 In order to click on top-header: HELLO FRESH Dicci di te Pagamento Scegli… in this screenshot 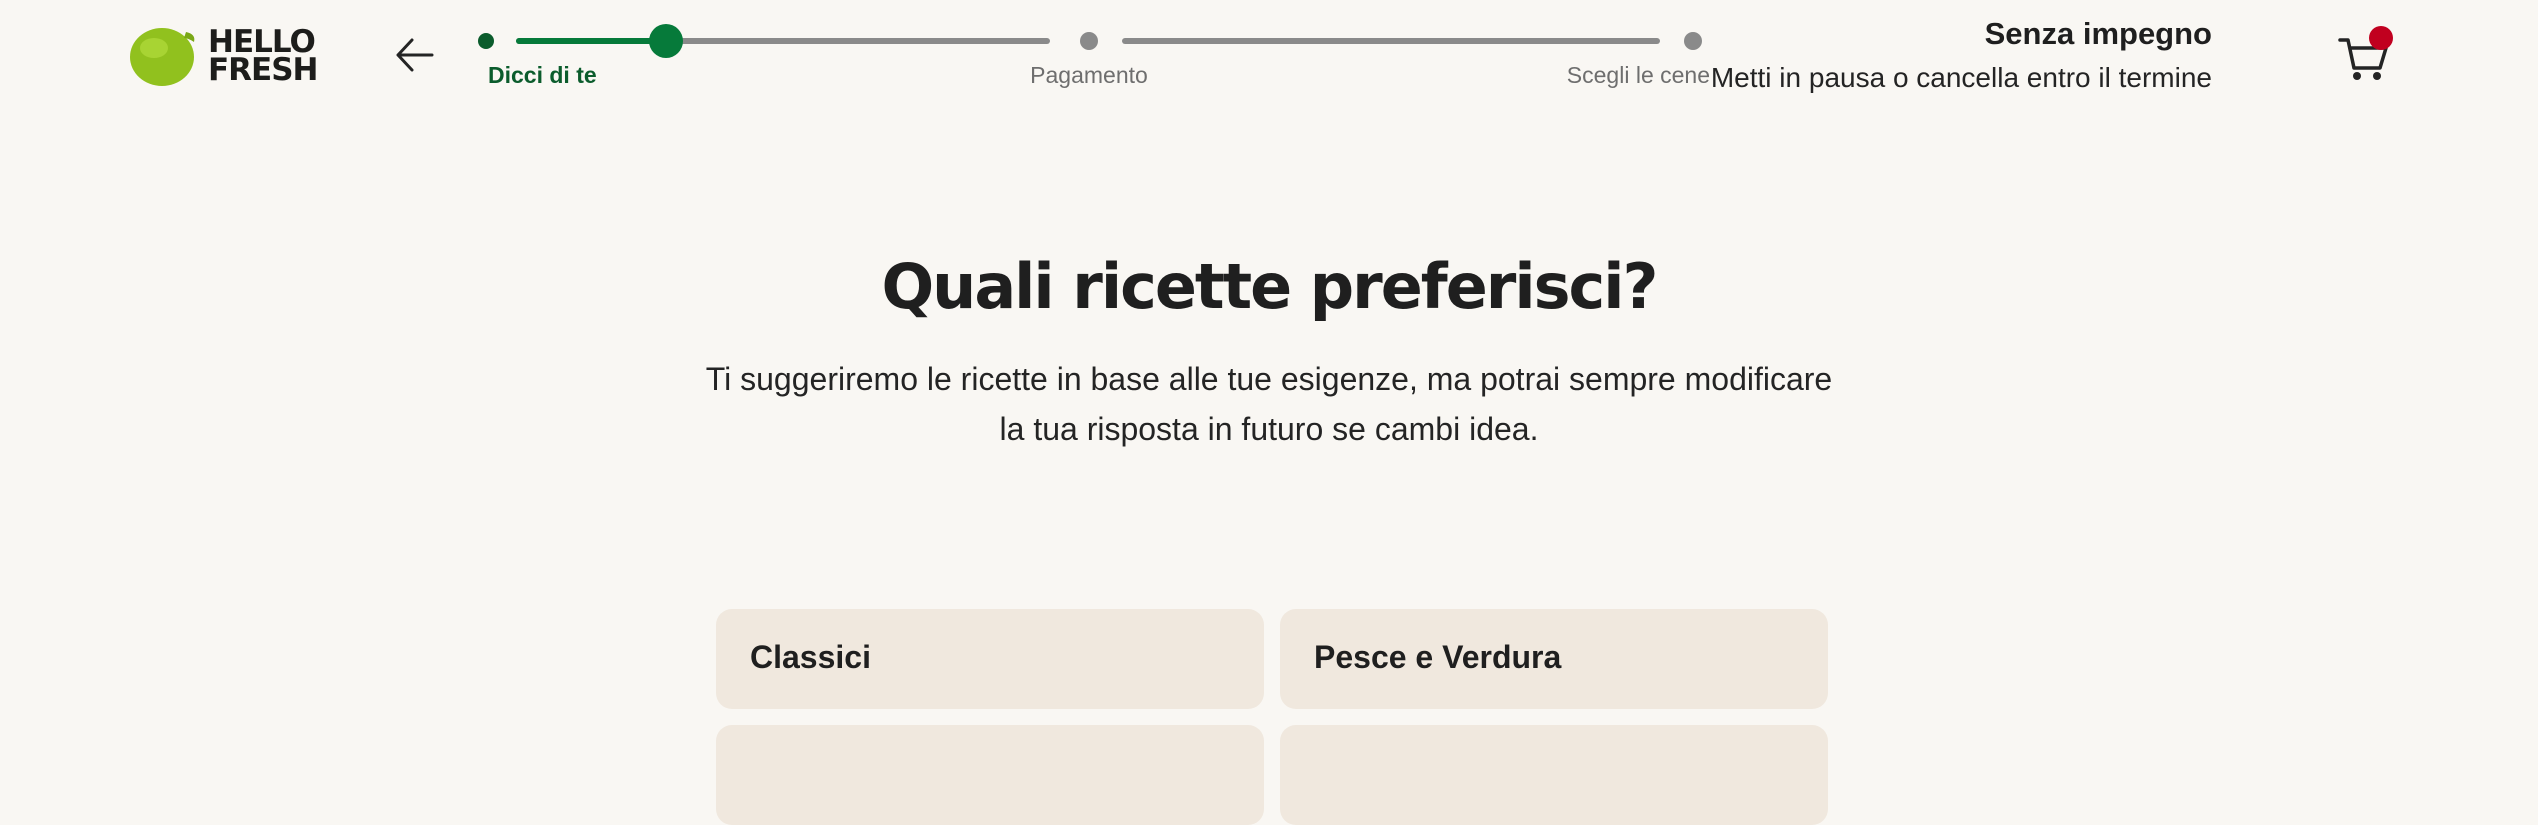, I will do `click(1269, 56)`.